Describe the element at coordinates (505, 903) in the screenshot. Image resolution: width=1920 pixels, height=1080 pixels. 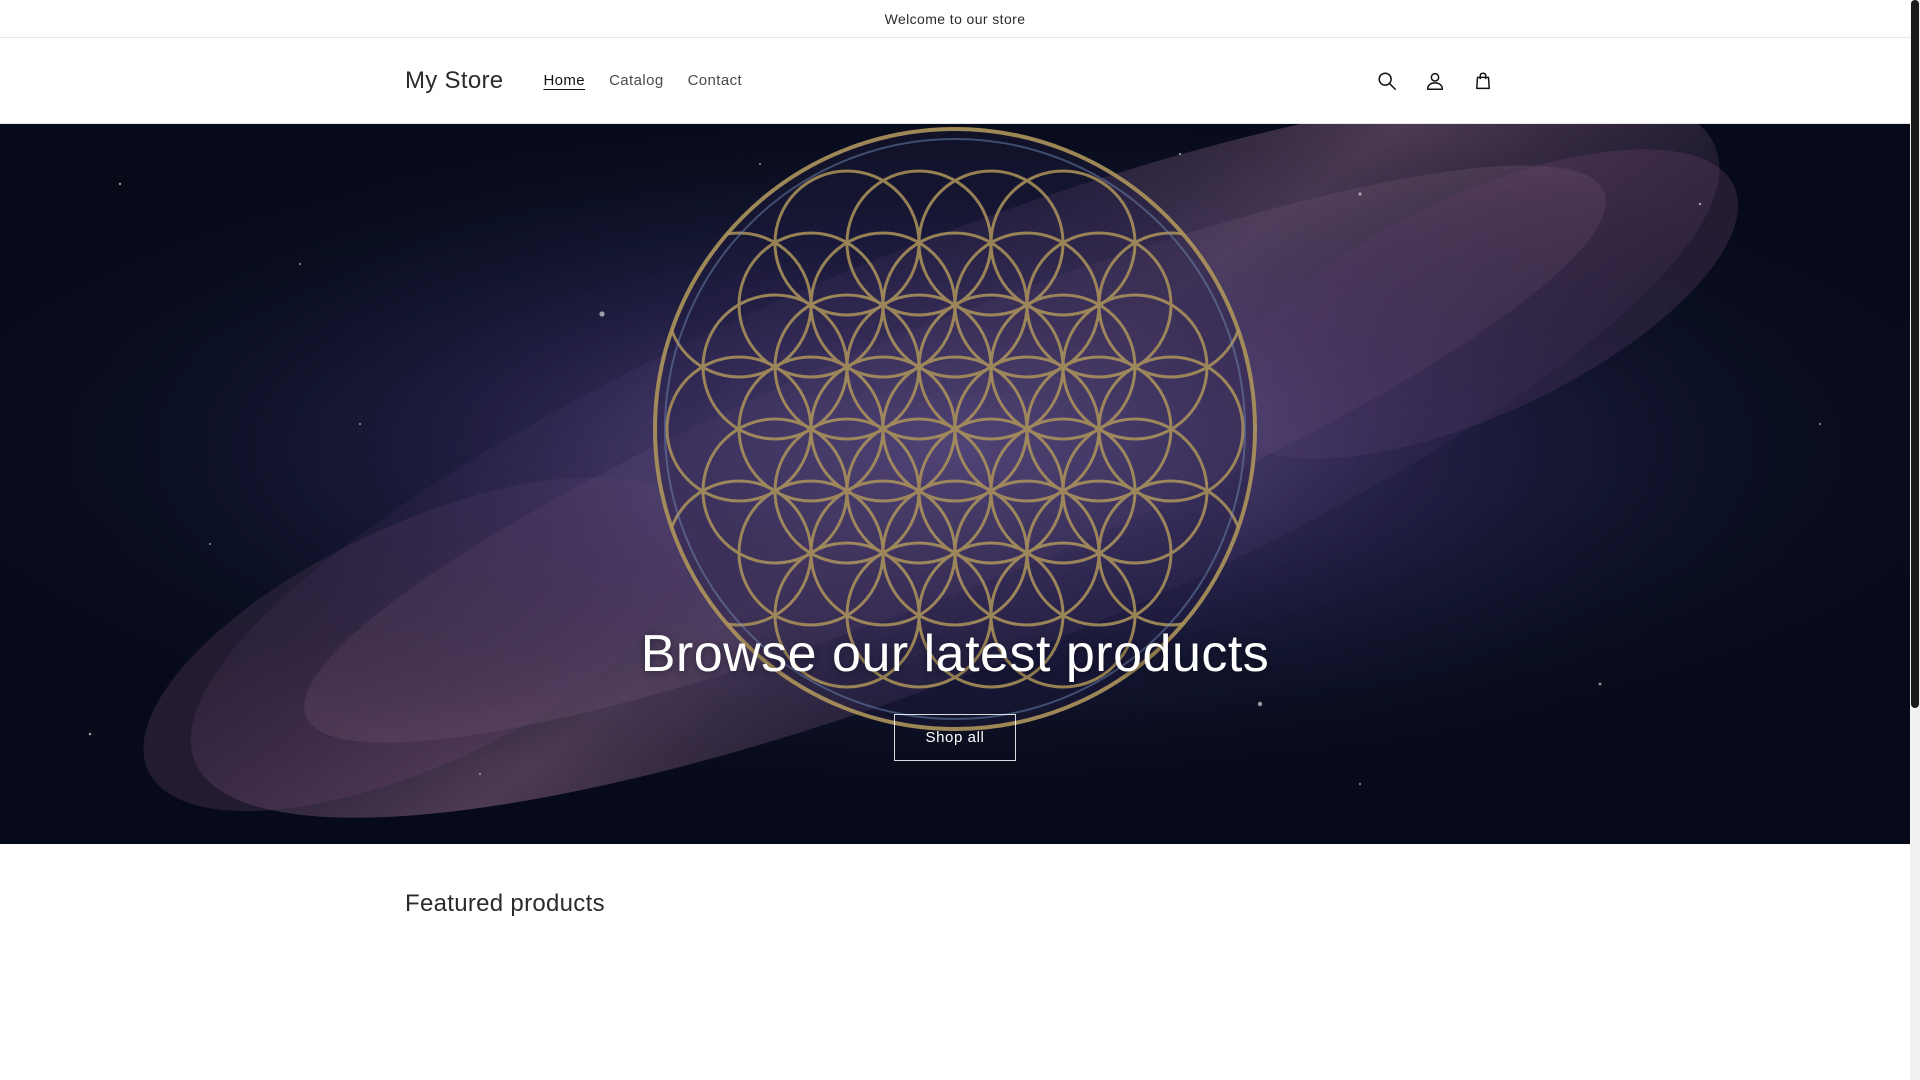
I see `featured-products-title: Featured products` at that location.